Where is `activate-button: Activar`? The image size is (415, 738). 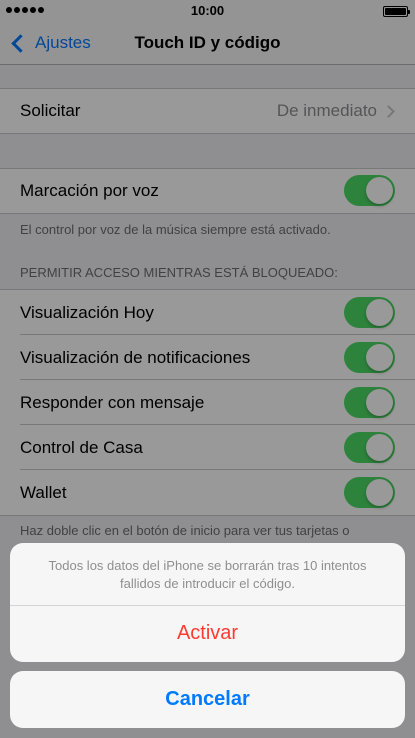
activate-button: Activar is located at coordinates (207, 633).